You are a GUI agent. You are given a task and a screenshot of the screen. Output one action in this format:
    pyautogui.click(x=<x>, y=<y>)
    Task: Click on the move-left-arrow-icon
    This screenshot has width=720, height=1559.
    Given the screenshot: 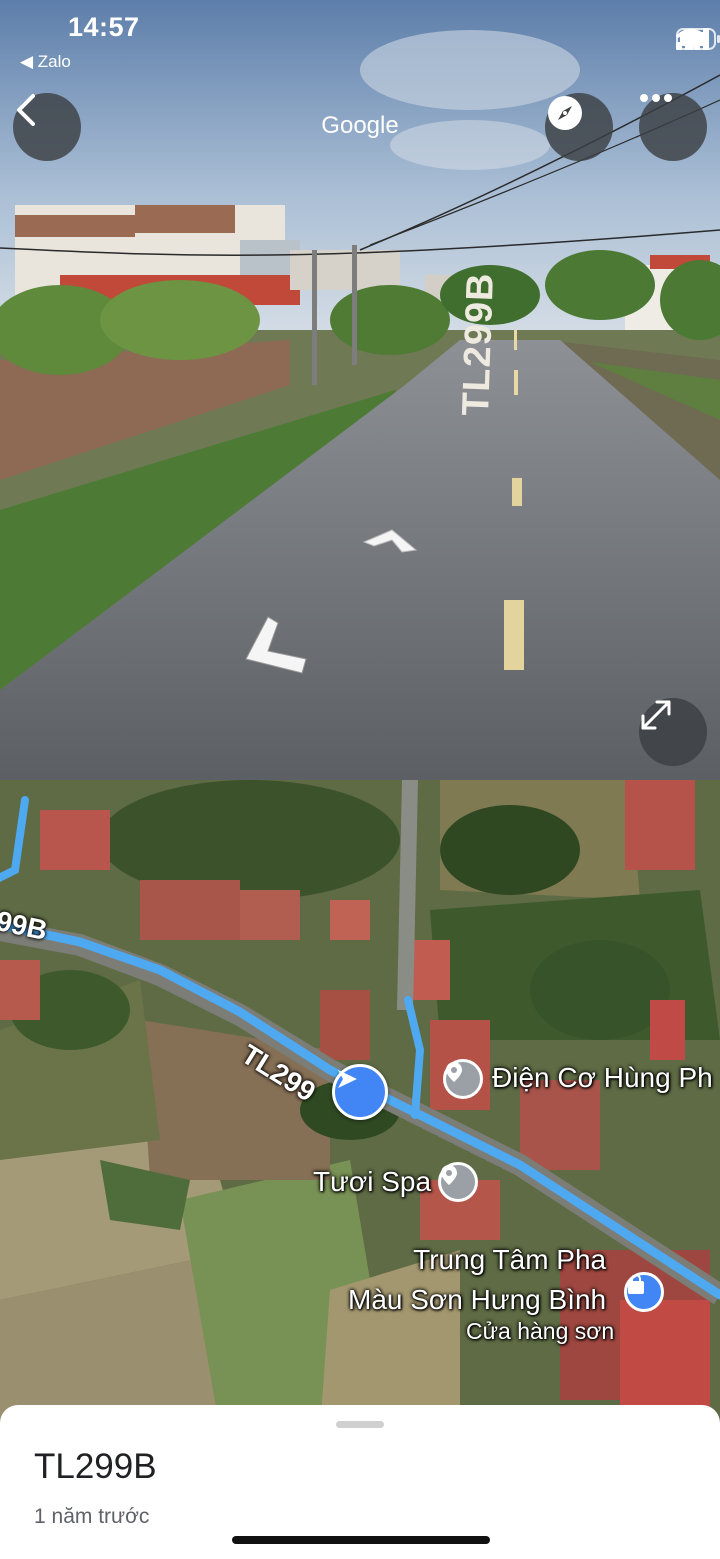 What is the action you would take?
    pyautogui.click(x=275, y=647)
    